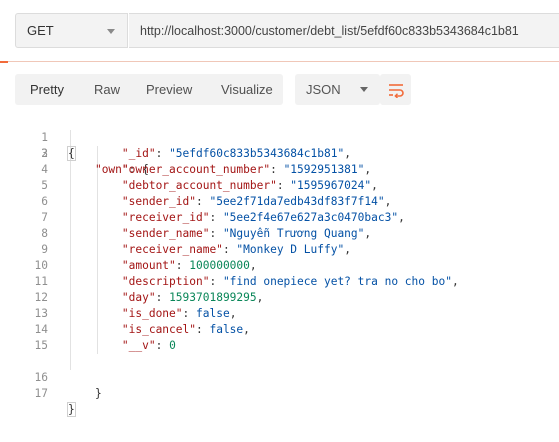 The image size is (559, 442). Describe the element at coordinates (71, 30) in the screenshot. I see `method-dropdown: GET` at that location.